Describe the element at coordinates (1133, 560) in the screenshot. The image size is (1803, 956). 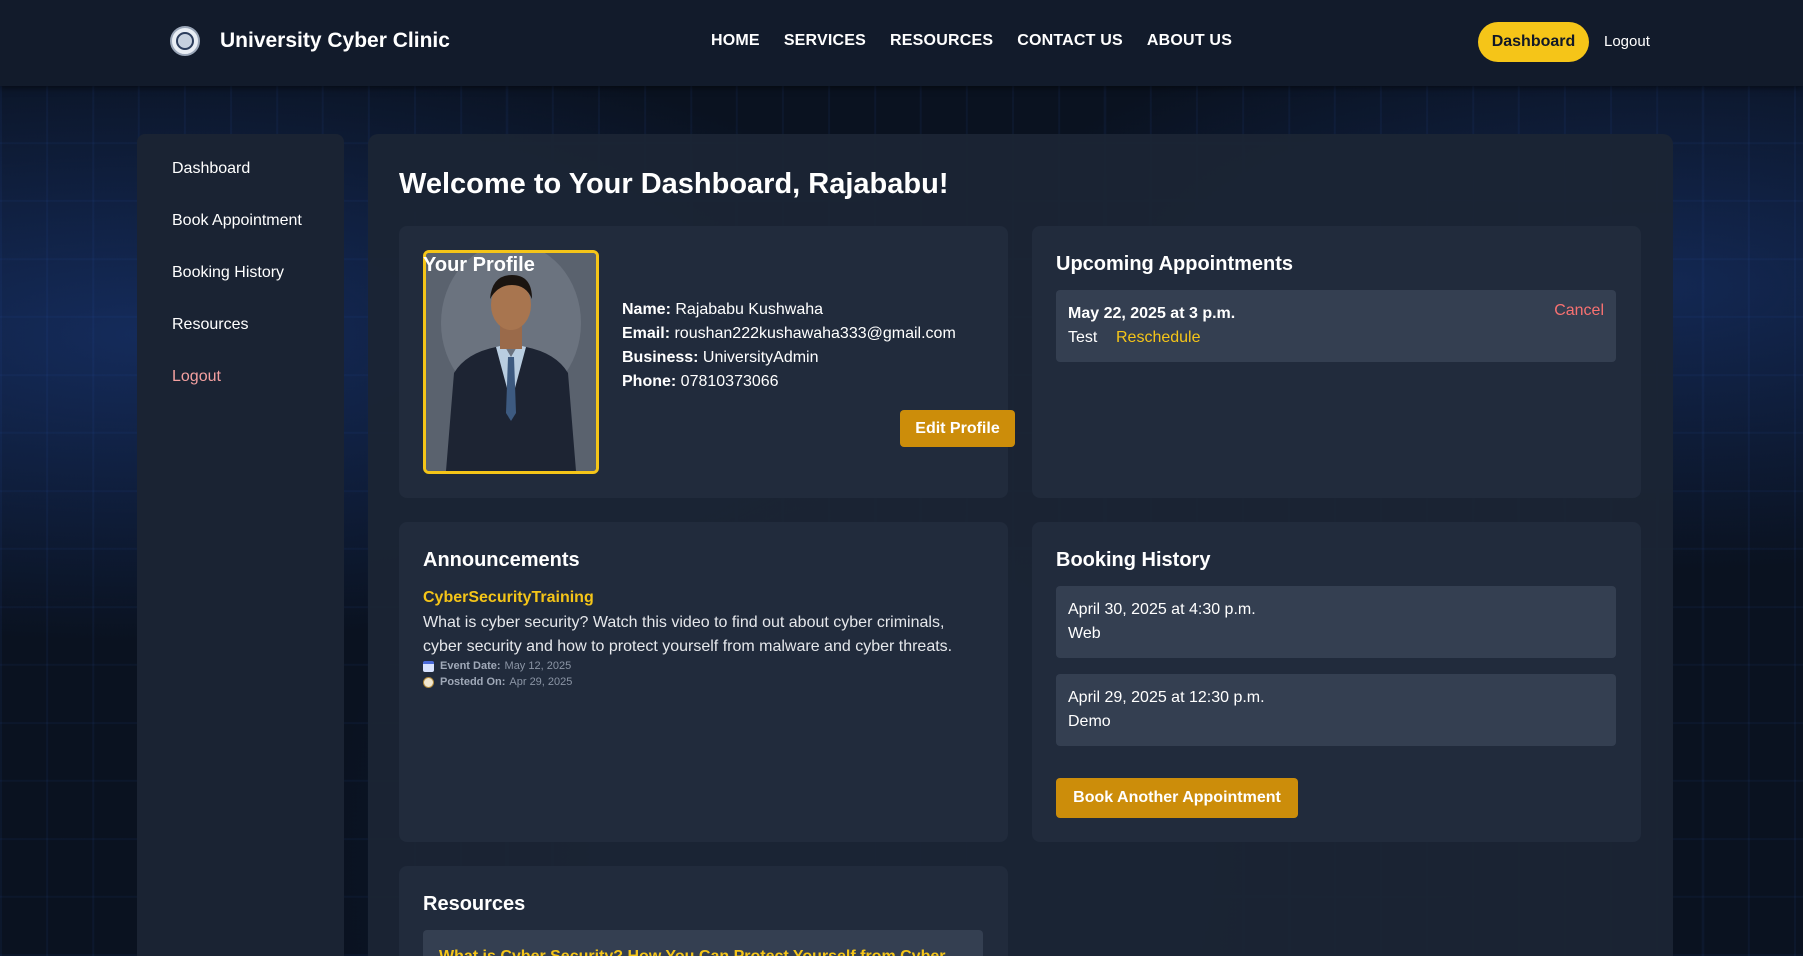
I see `booking-history-title: Booking History` at that location.